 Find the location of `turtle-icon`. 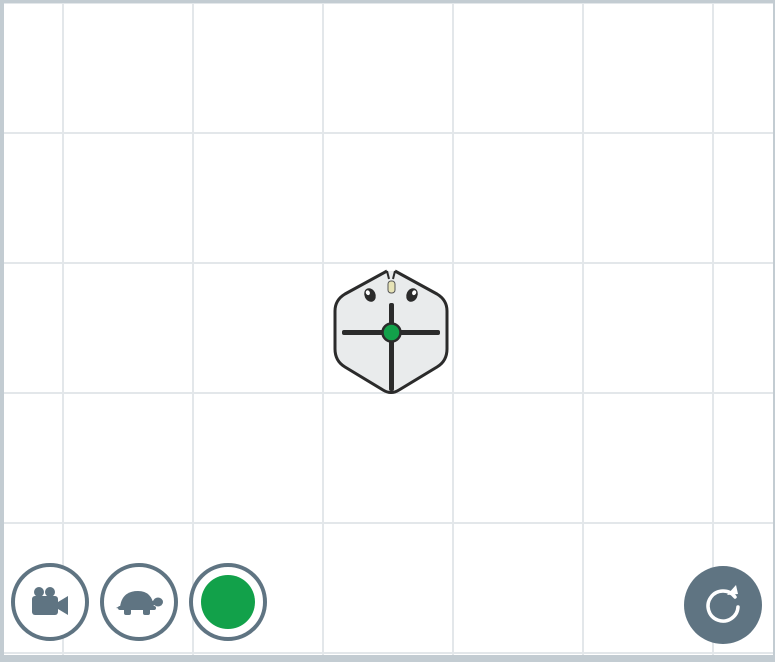

turtle-icon is located at coordinates (139, 603).